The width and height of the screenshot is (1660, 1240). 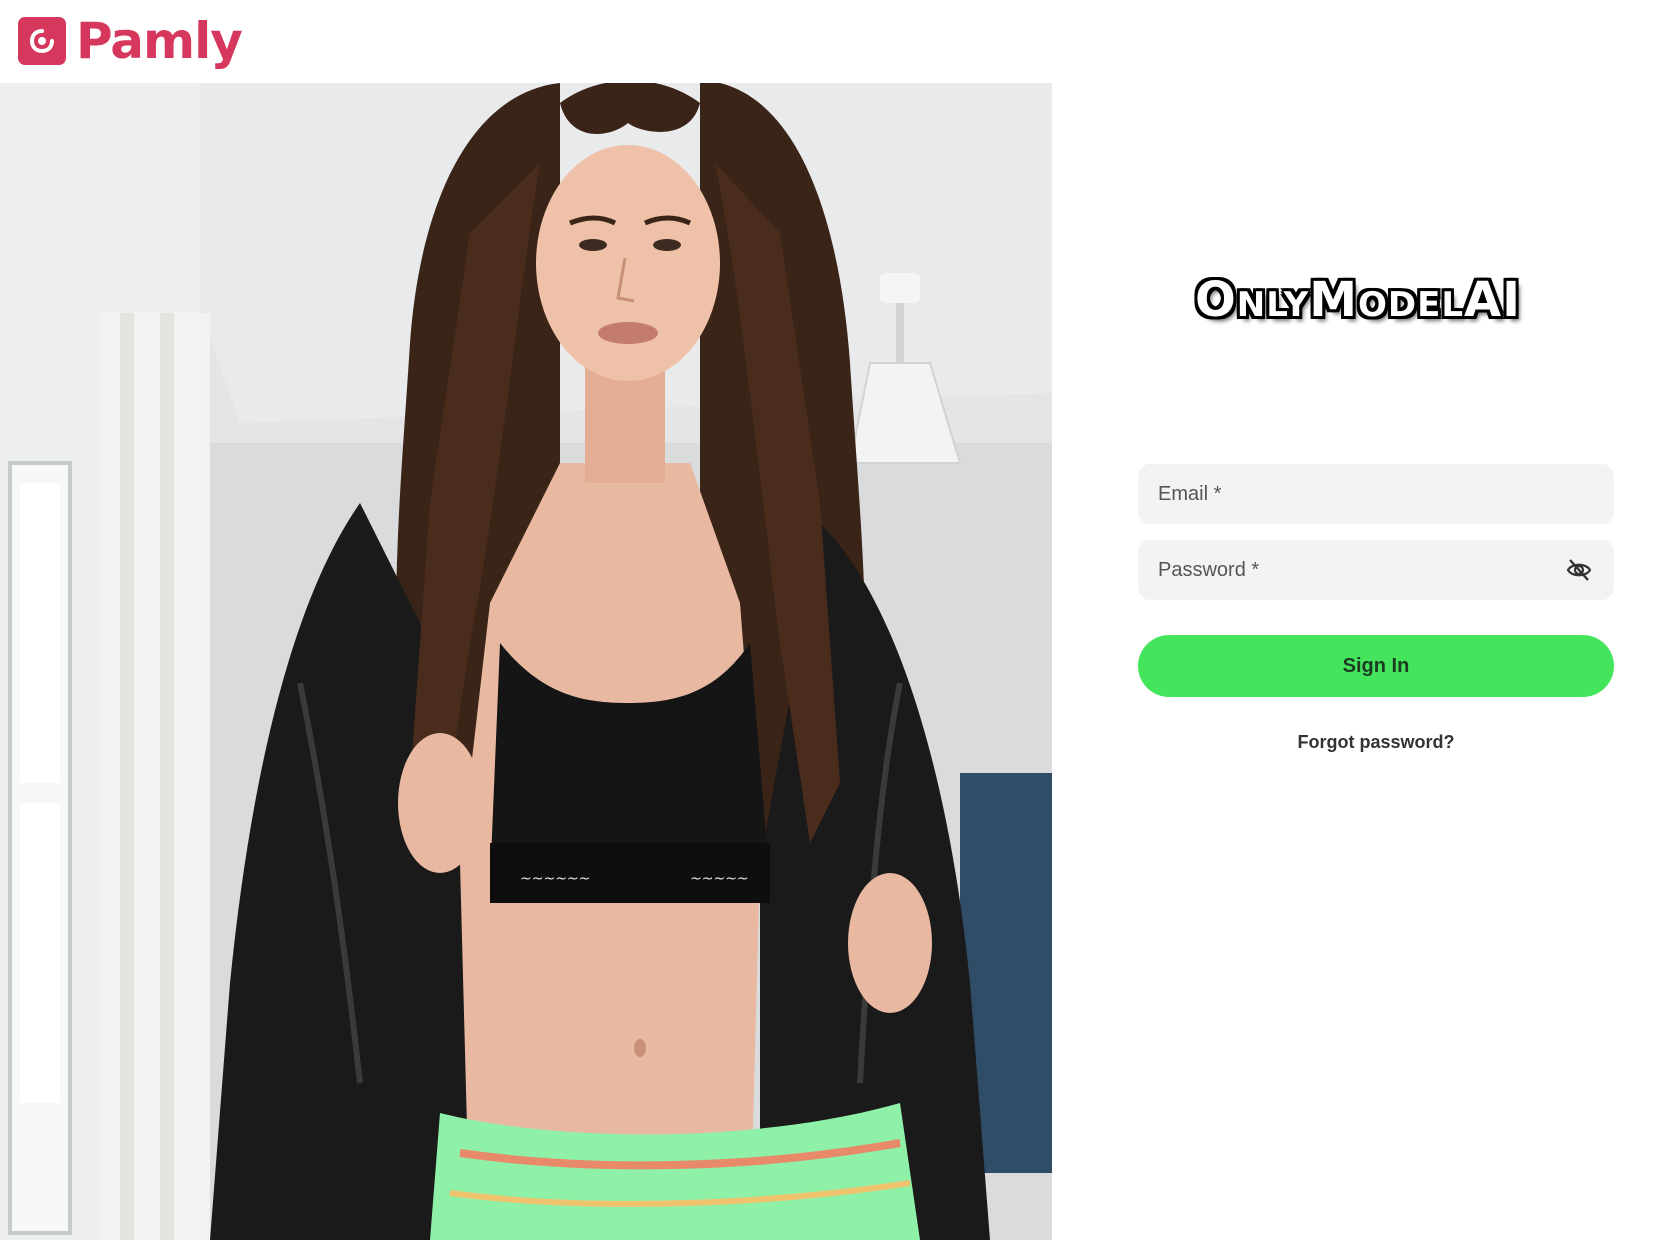 What do you see at coordinates (1209, 569) in the screenshot?
I see `password-placeholder: Password *` at bounding box center [1209, 569].